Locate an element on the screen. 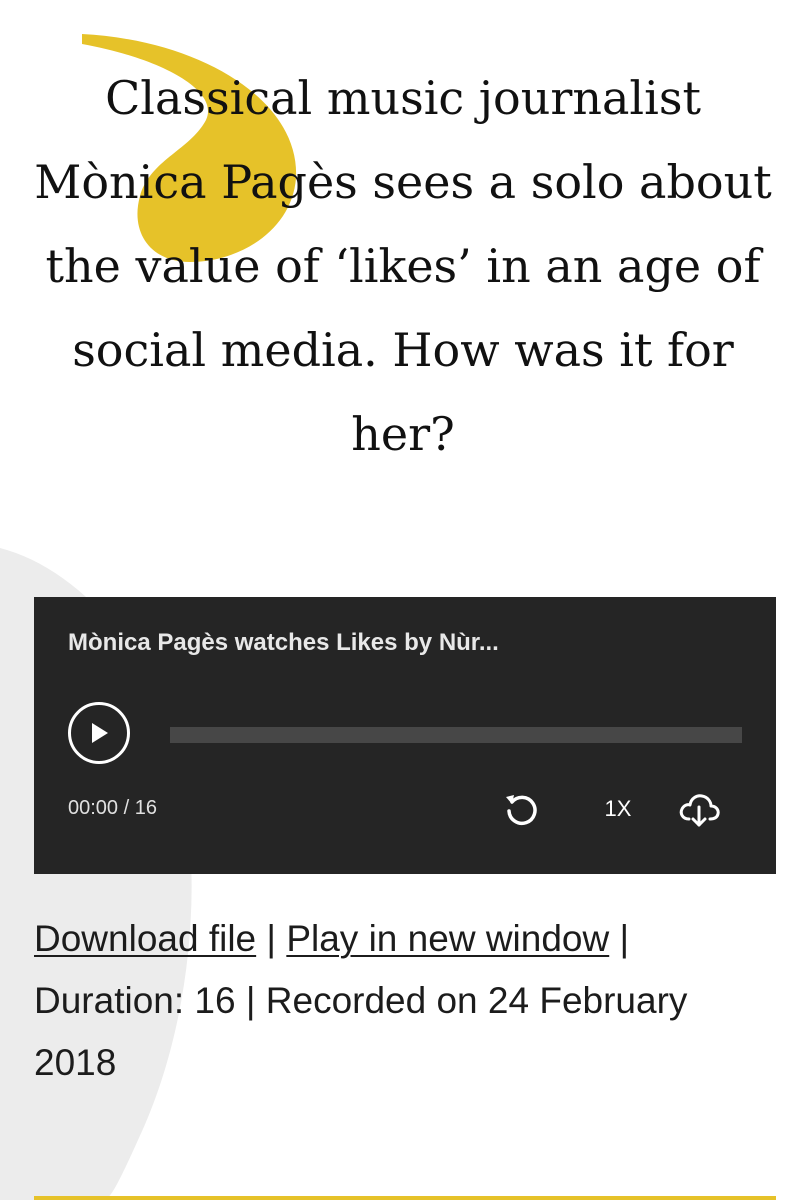 The height and width of the screenshot is (1200, 806). replay-icon is located at coordinates (521, 810).